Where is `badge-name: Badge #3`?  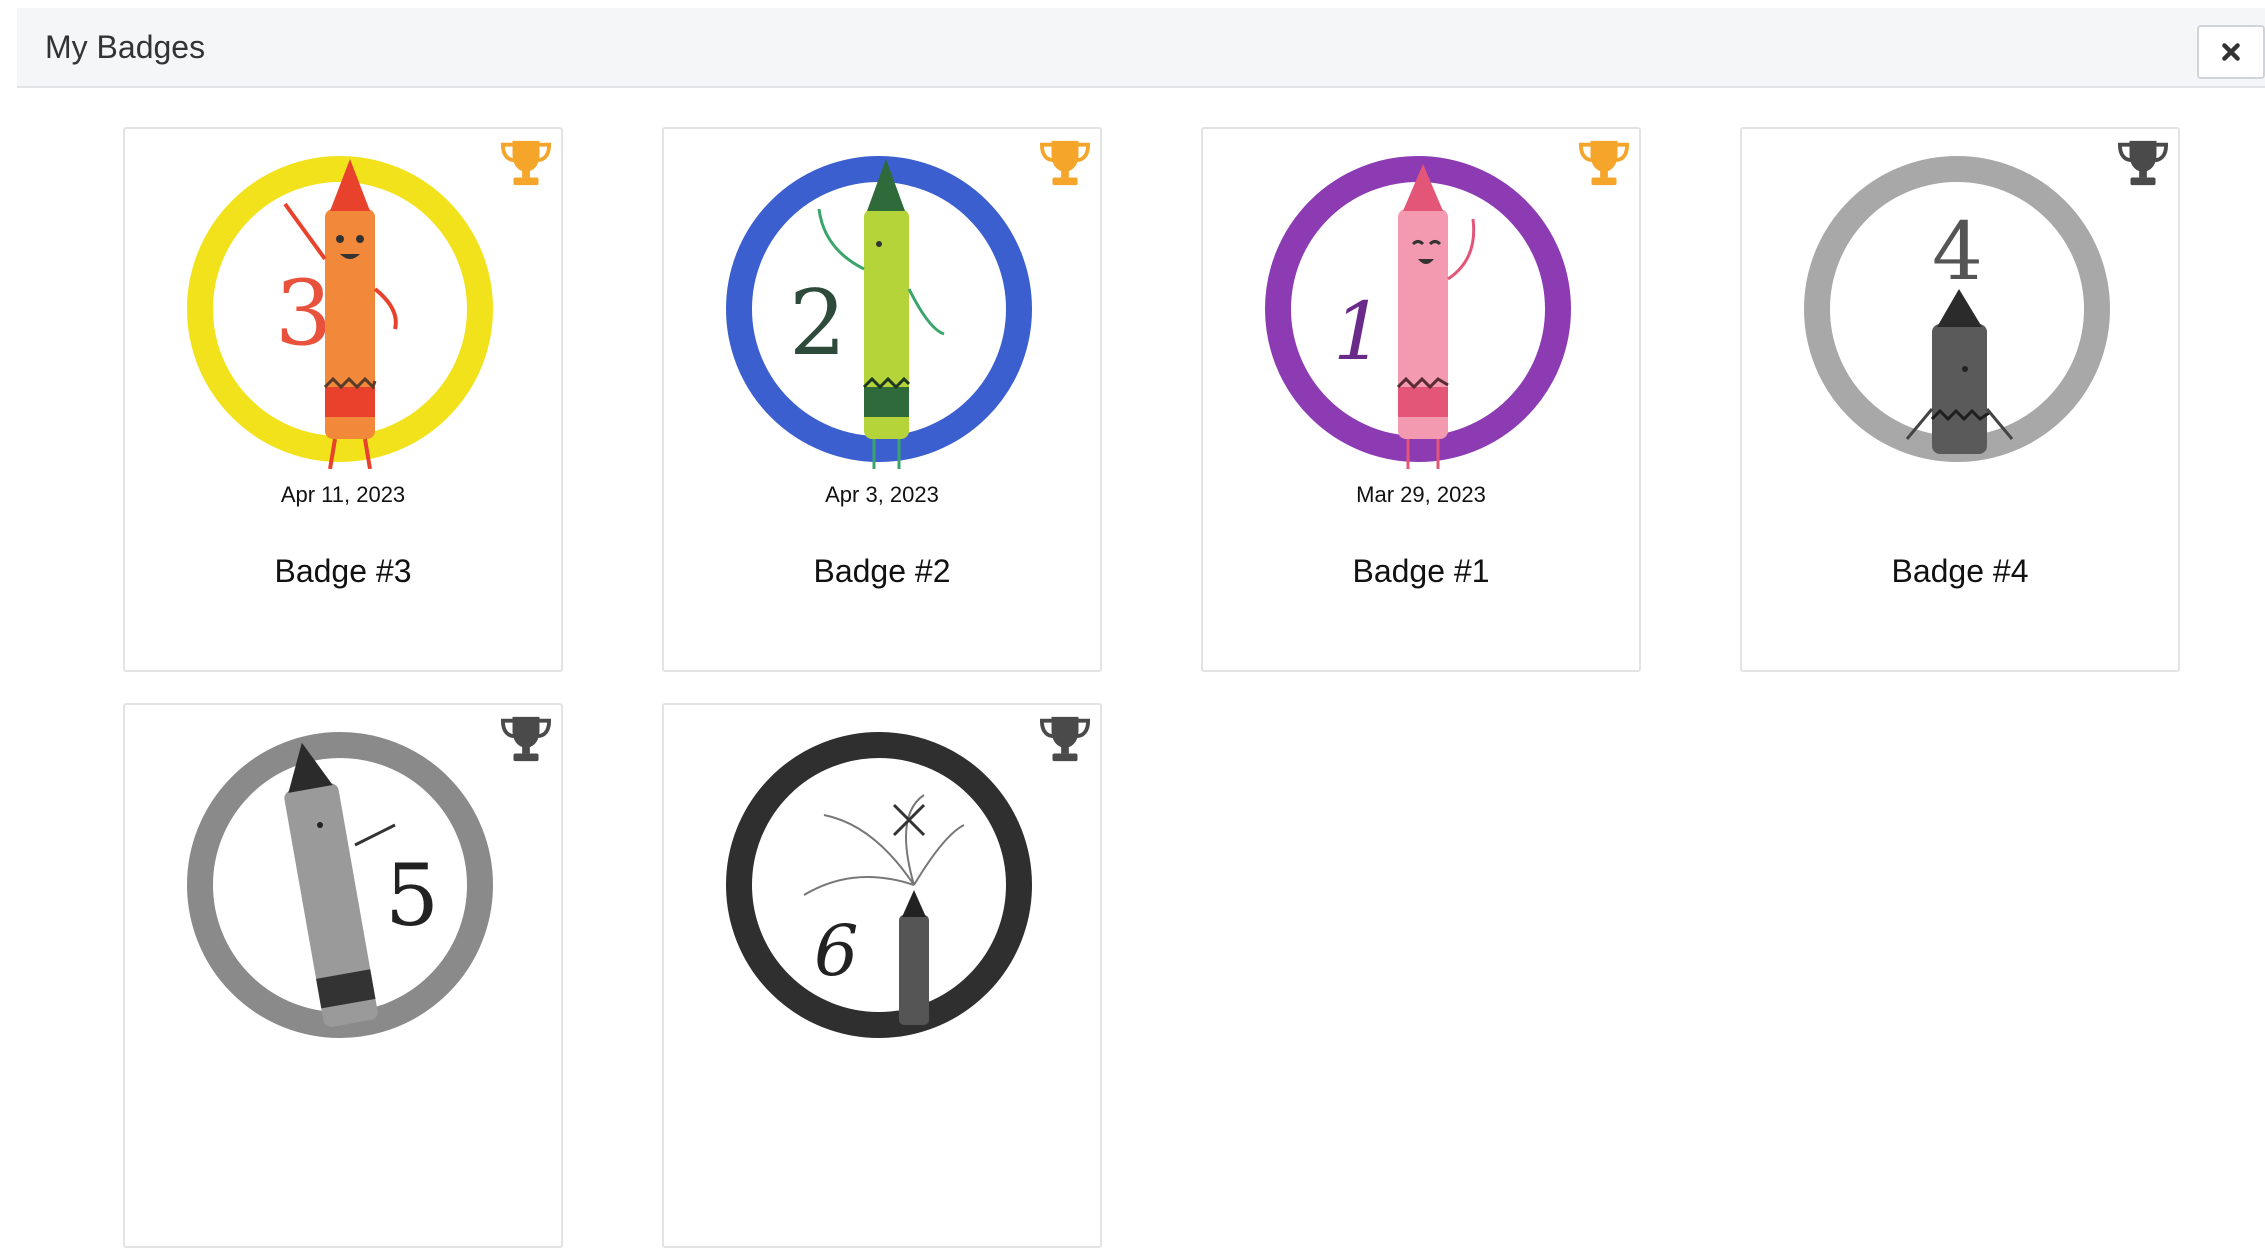
badge-name: Badge #3 is located at coordinates (343, 571).